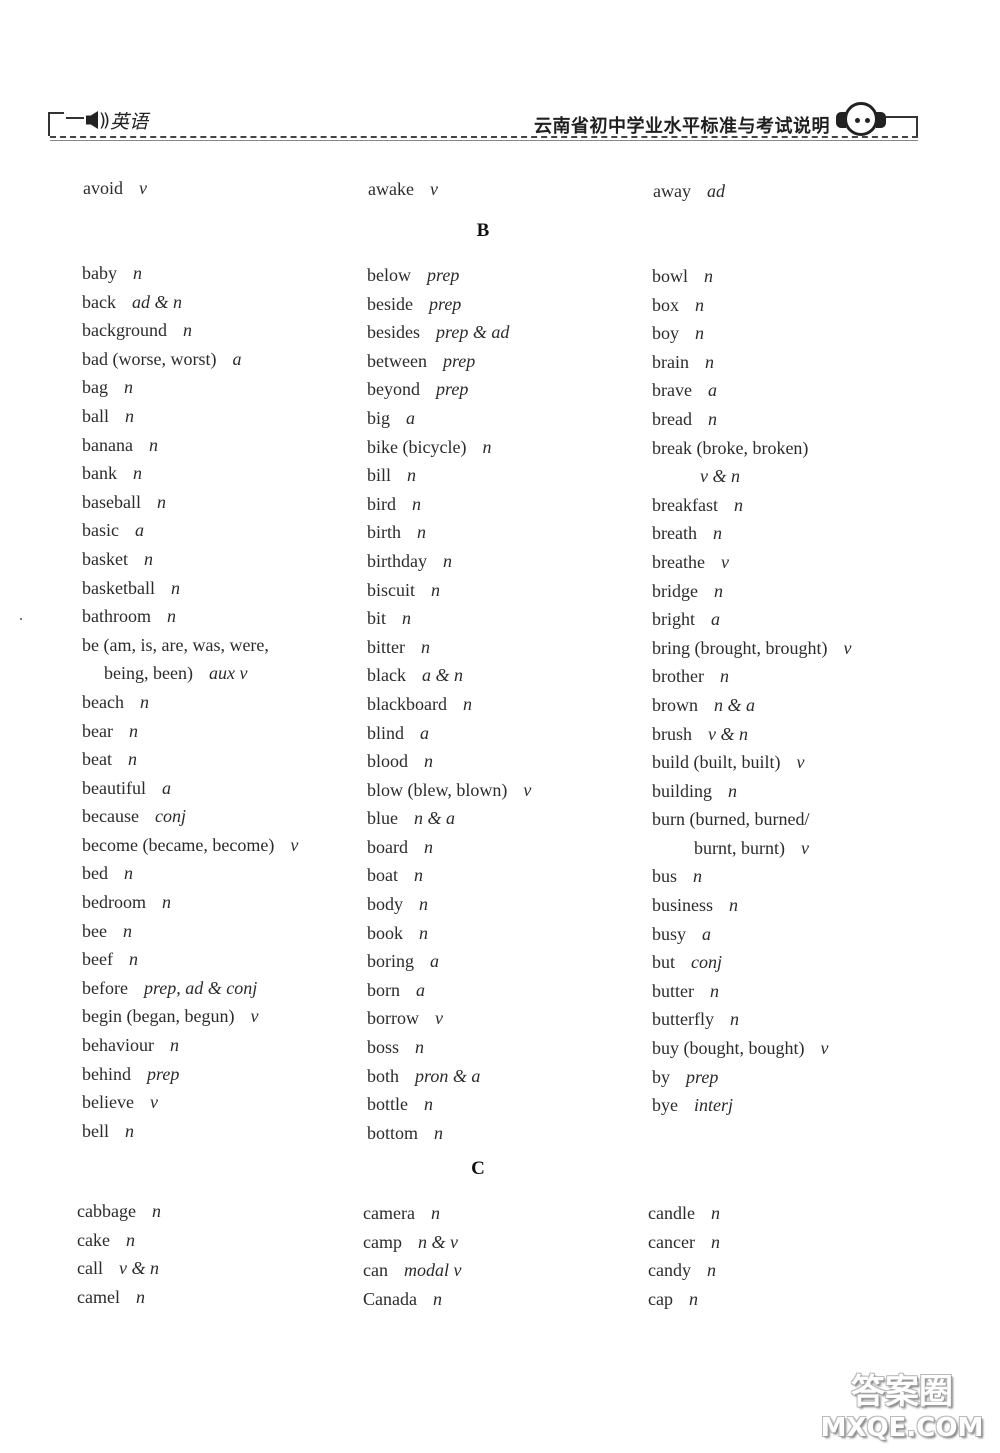 The height and width of the screenshot is (1453, 1000). Describe the element at coordinates (673, 990) in the screenshot. I see `vocab-word: butter` at that location.